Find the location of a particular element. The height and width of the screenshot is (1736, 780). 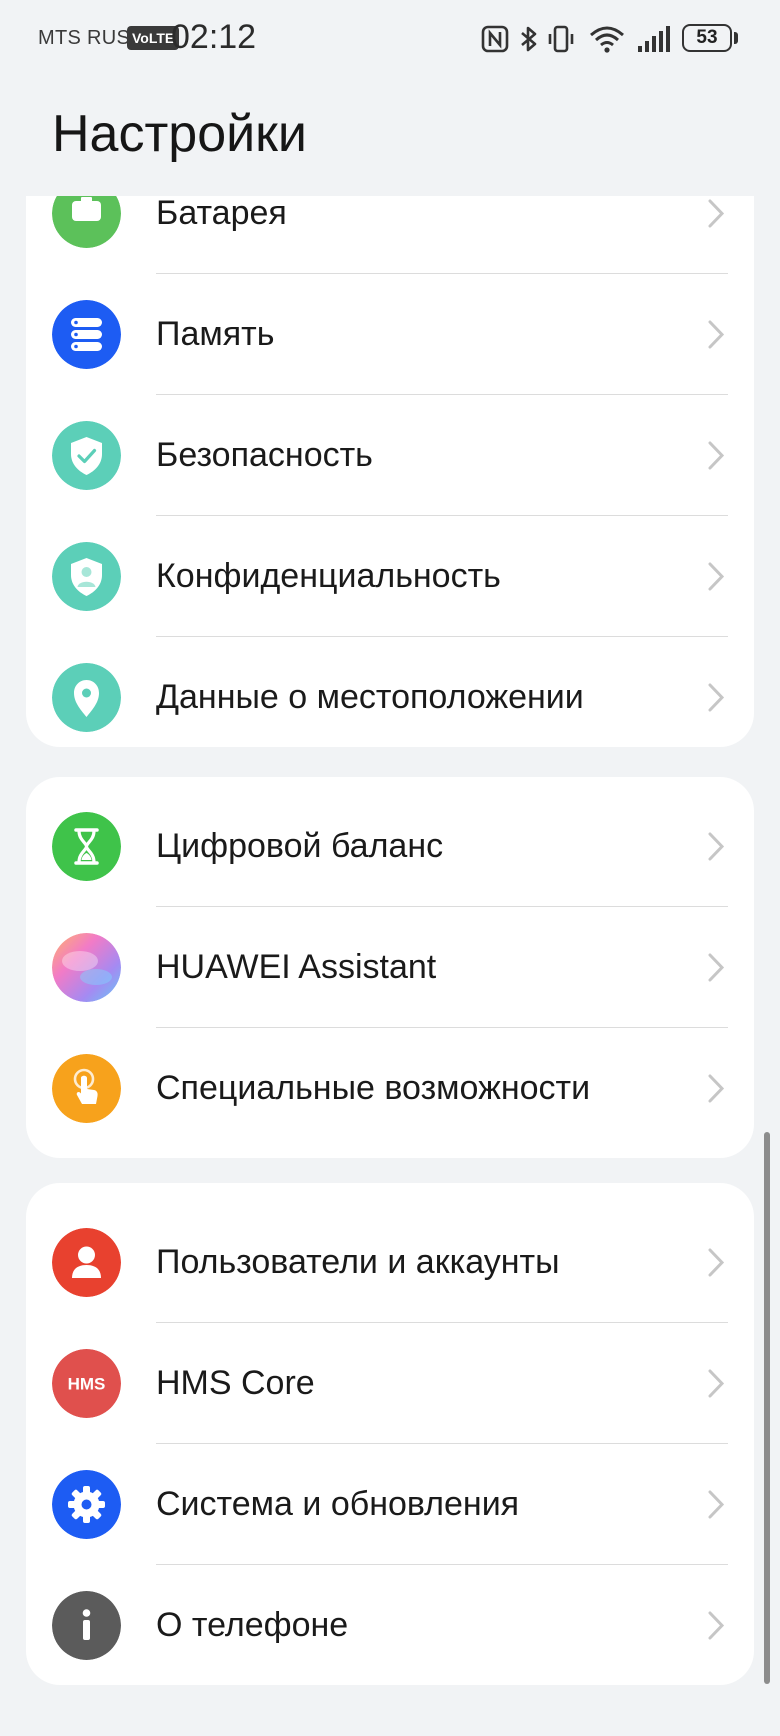

storage-icon is located at coordinates (86, 334).